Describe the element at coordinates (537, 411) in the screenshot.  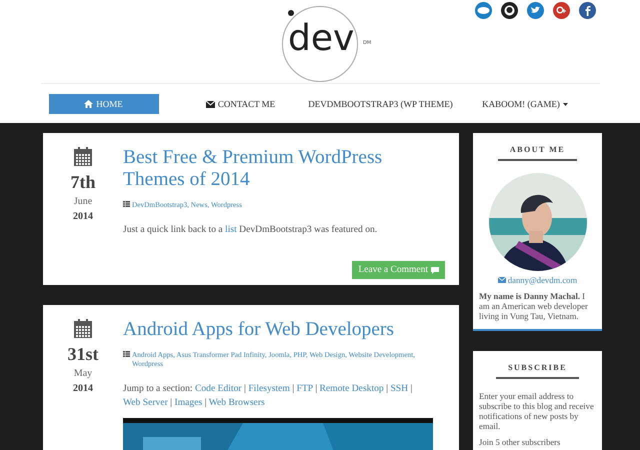
I see `subscribe-text: Enter your email address to subscribe to this blog and receive notifications of new posts by email.` at that location.